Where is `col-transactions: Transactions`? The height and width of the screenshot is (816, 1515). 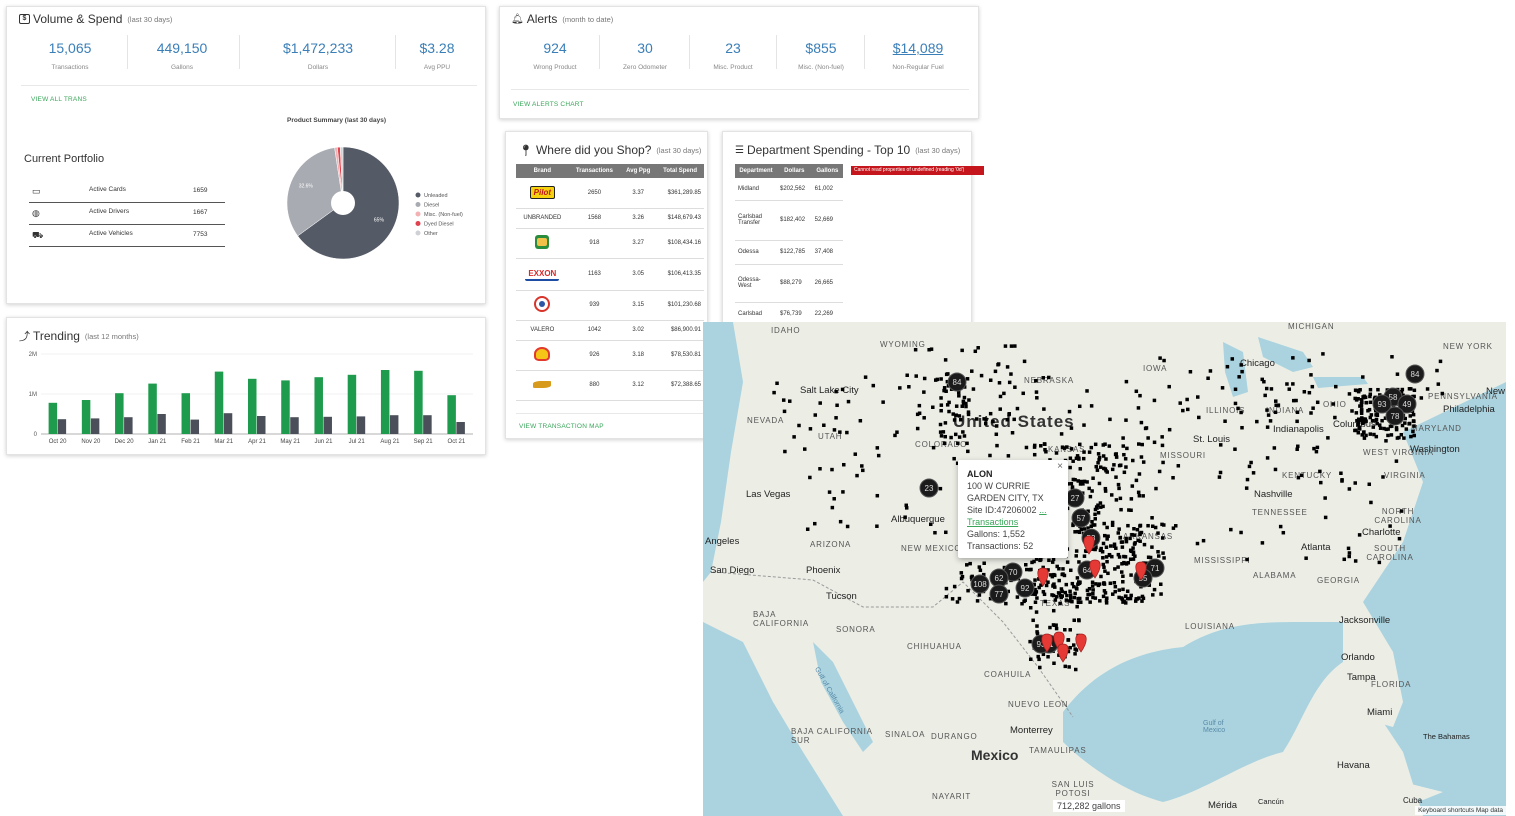
col-transactions: Transactions is located at coordinates (594, 171).